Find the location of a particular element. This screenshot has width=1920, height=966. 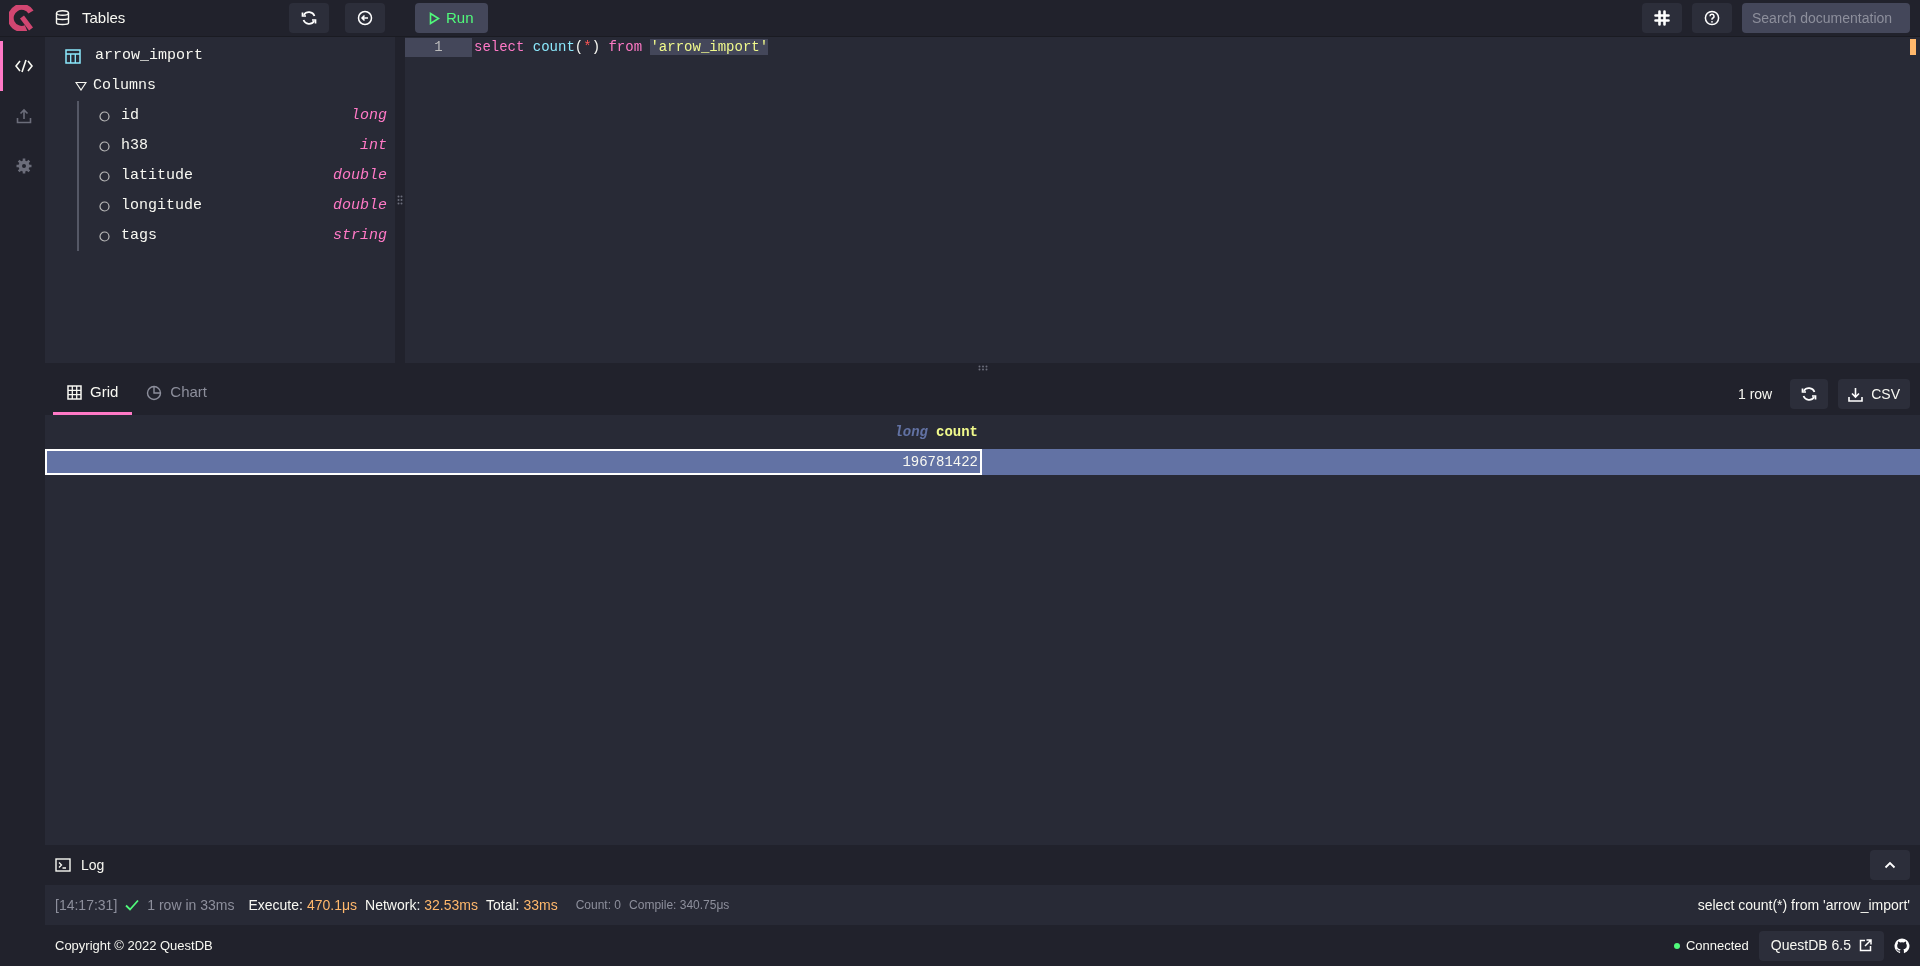

panel-title: Tables is located at coordinates (104, 17).